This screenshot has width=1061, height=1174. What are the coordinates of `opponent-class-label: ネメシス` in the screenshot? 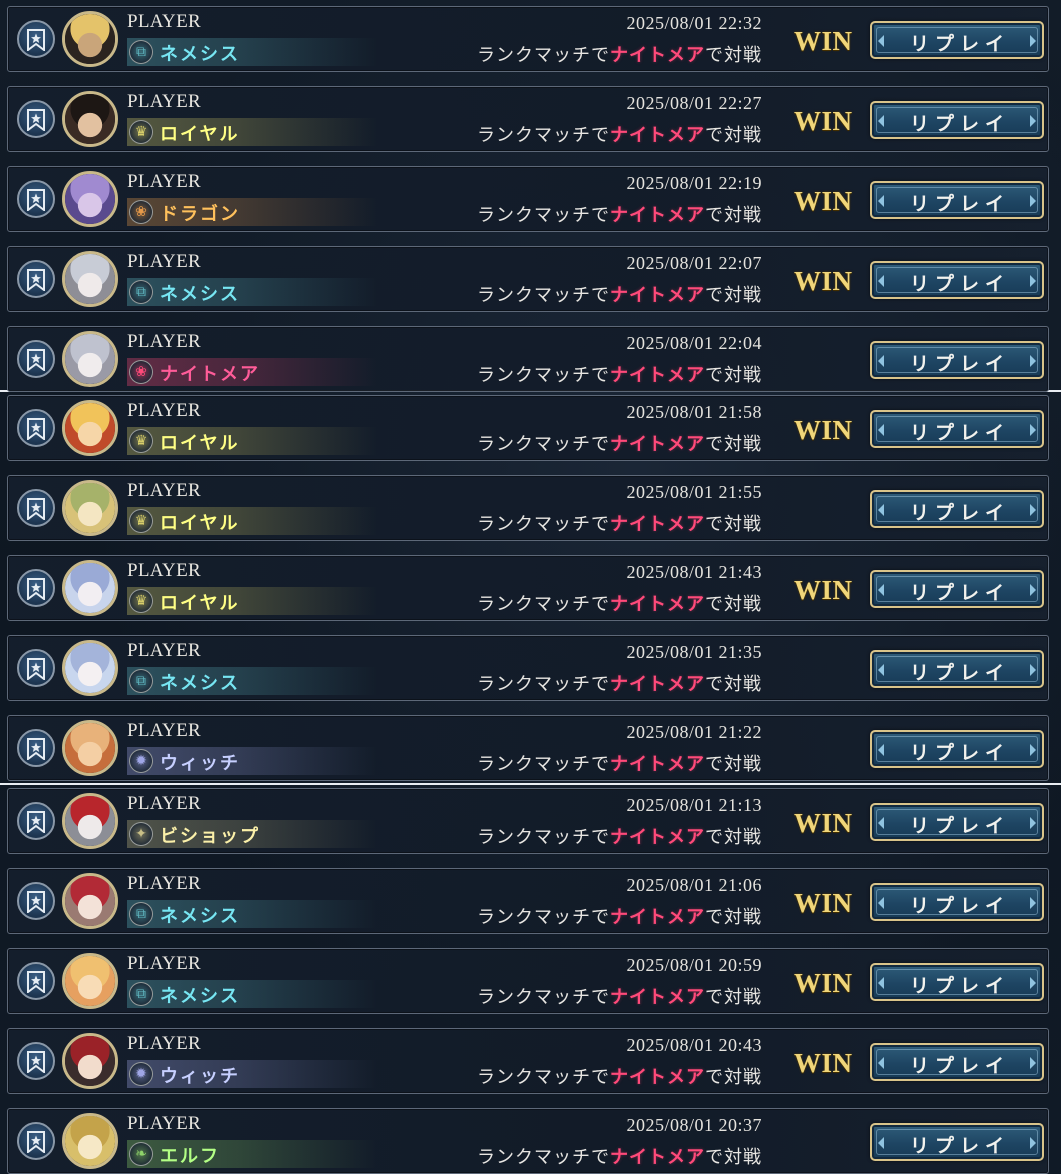 It's located at (200, 996).